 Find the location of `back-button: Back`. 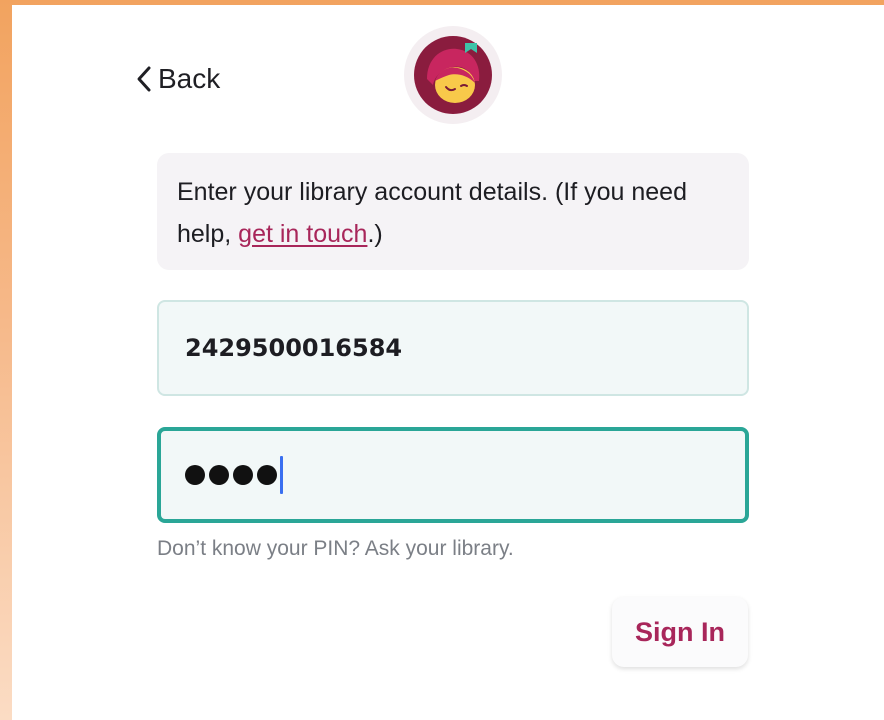

back-button: Back is located at coordinates (178, 79).